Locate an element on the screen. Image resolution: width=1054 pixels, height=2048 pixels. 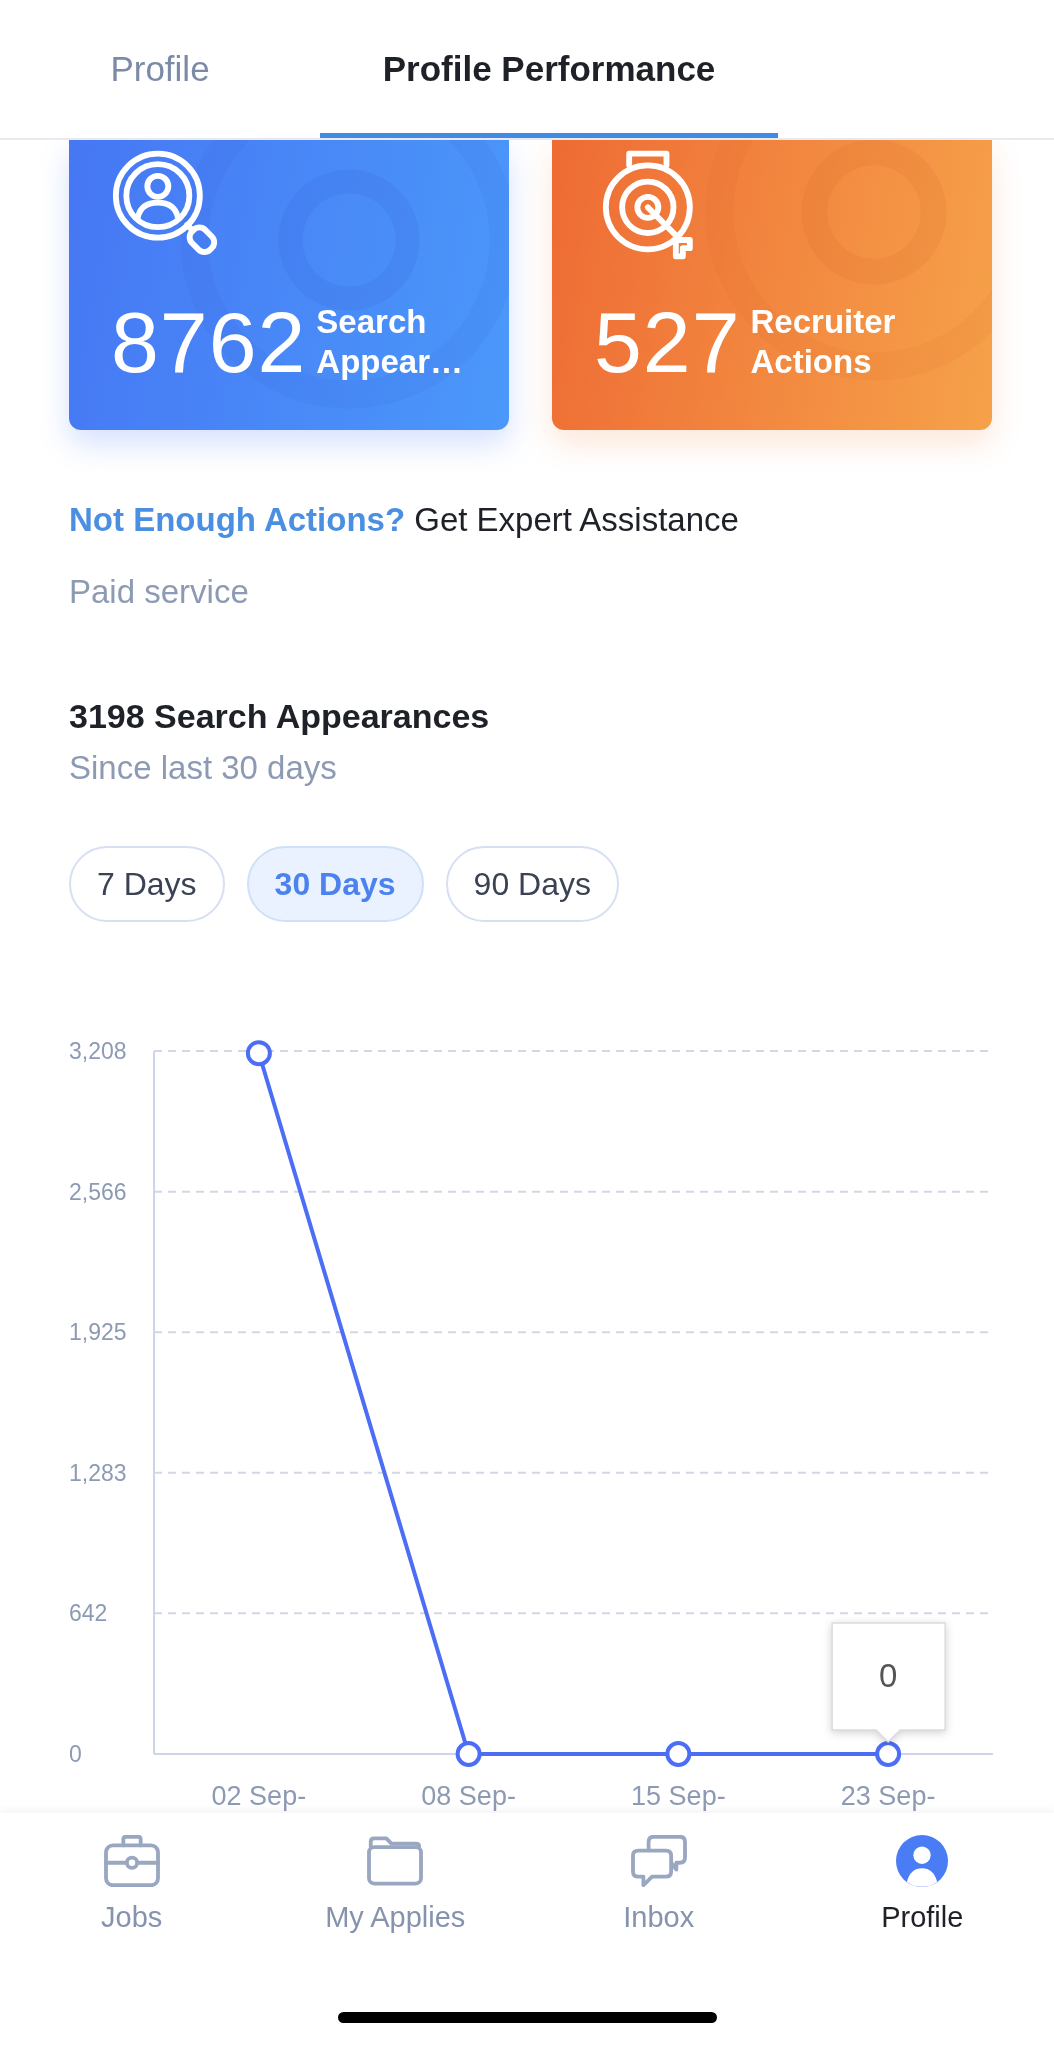
x-tick-label: 08 Sep- is located at coordinates (468, 1796).